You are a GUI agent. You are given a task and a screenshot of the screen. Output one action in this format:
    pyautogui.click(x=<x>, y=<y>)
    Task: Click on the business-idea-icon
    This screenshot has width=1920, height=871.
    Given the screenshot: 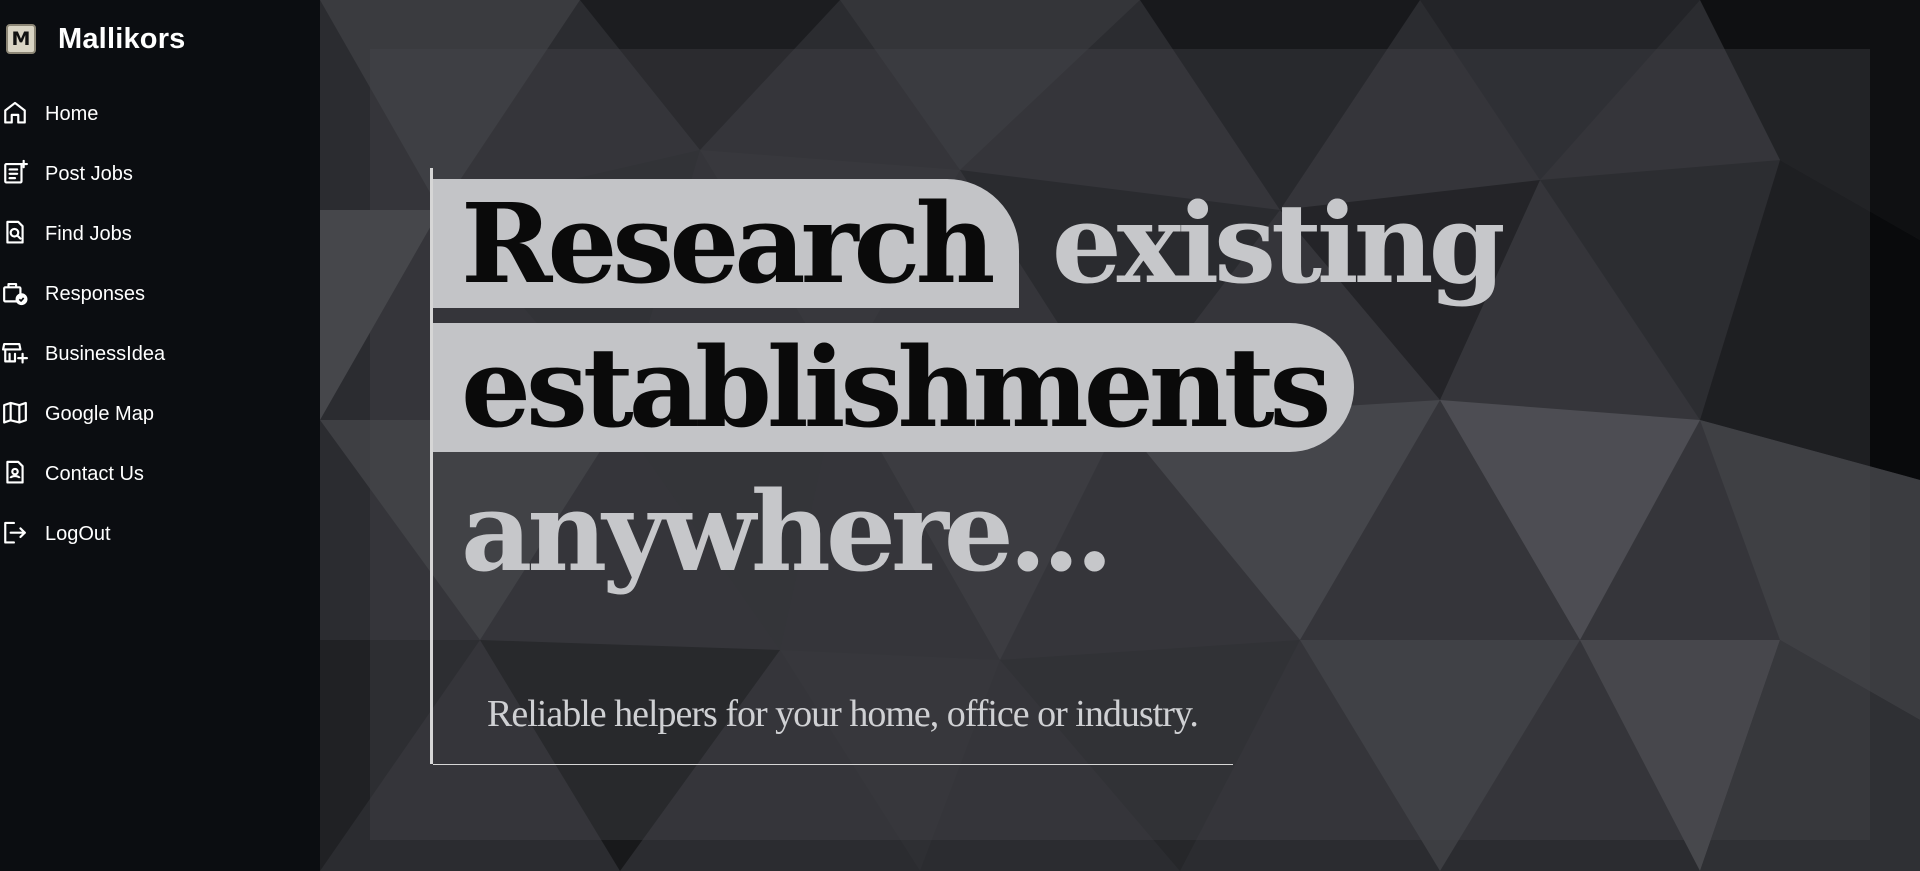 What is the action you would take?
    pyautogui.click(x=15, y=353)
    